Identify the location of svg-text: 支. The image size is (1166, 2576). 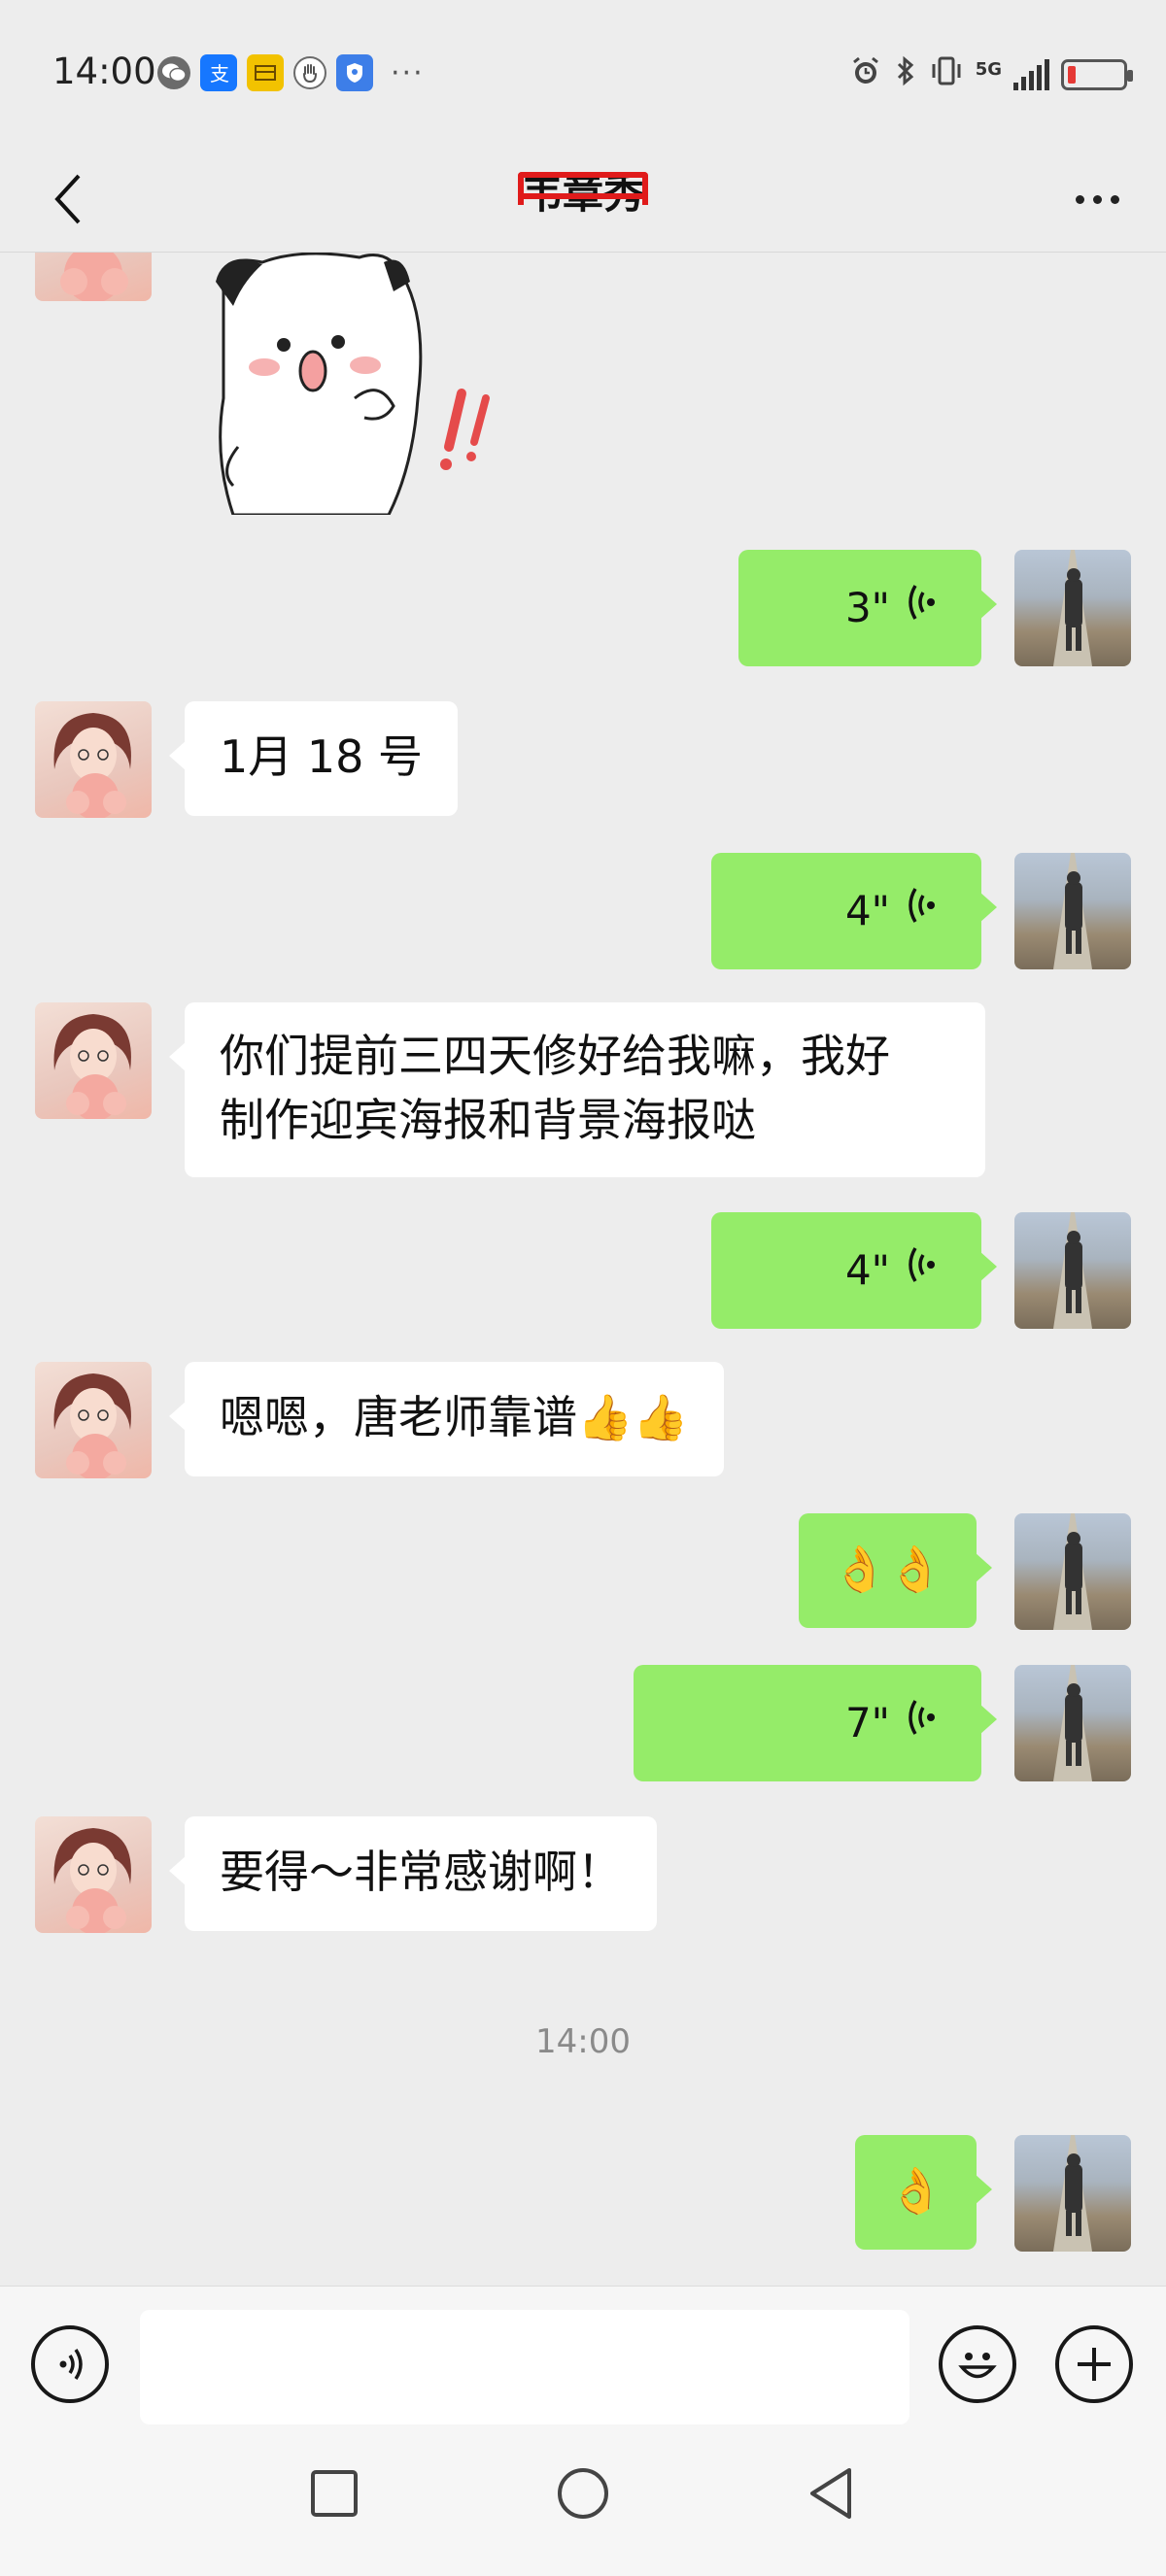
(219, 73).